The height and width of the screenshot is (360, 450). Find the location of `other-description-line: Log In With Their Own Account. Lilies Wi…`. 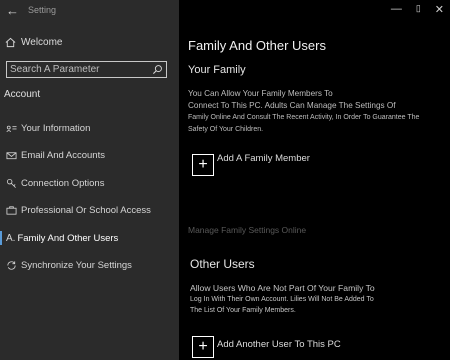

other-description-line: Log In With Their Own Account. Lilies Wi… is located at coordinates (282, 299).